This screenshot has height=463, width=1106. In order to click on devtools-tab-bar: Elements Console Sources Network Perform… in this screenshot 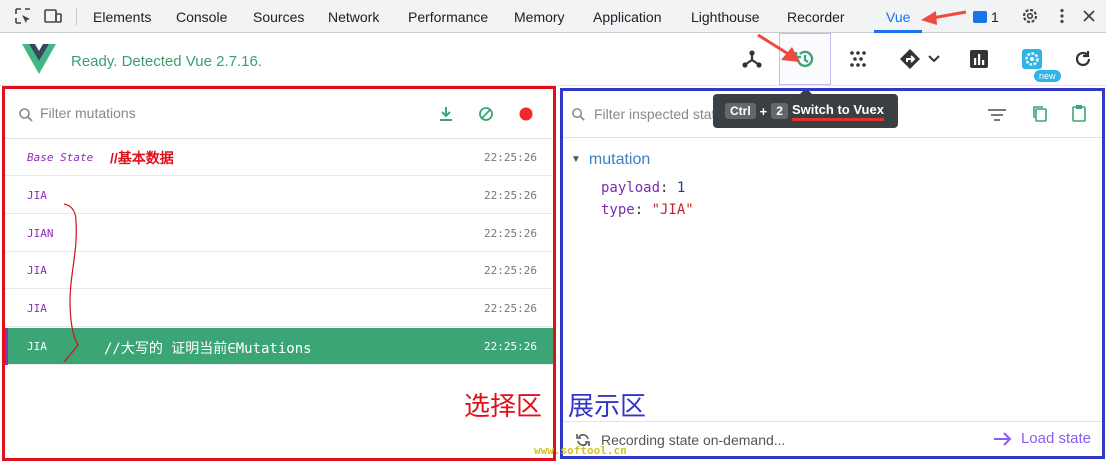, I will do `click(553, 16)`.